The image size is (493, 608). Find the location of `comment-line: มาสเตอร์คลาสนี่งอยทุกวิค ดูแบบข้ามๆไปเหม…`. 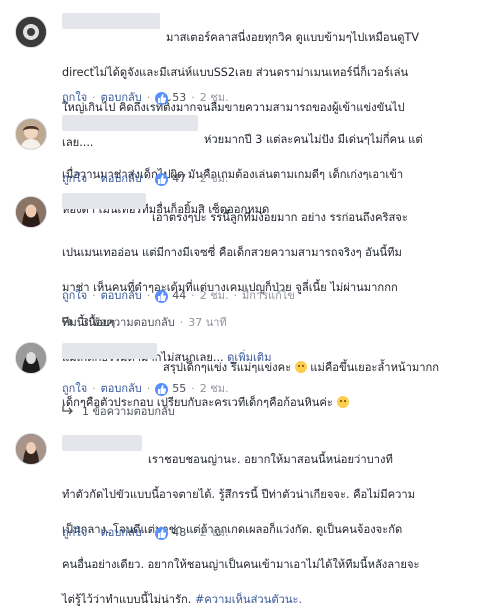

comment-line: มาสเตอร์คลาสนี่งอยทุกวิค ดูแบบข้ามๆไปเหม… is located at coordinates (293, 38).